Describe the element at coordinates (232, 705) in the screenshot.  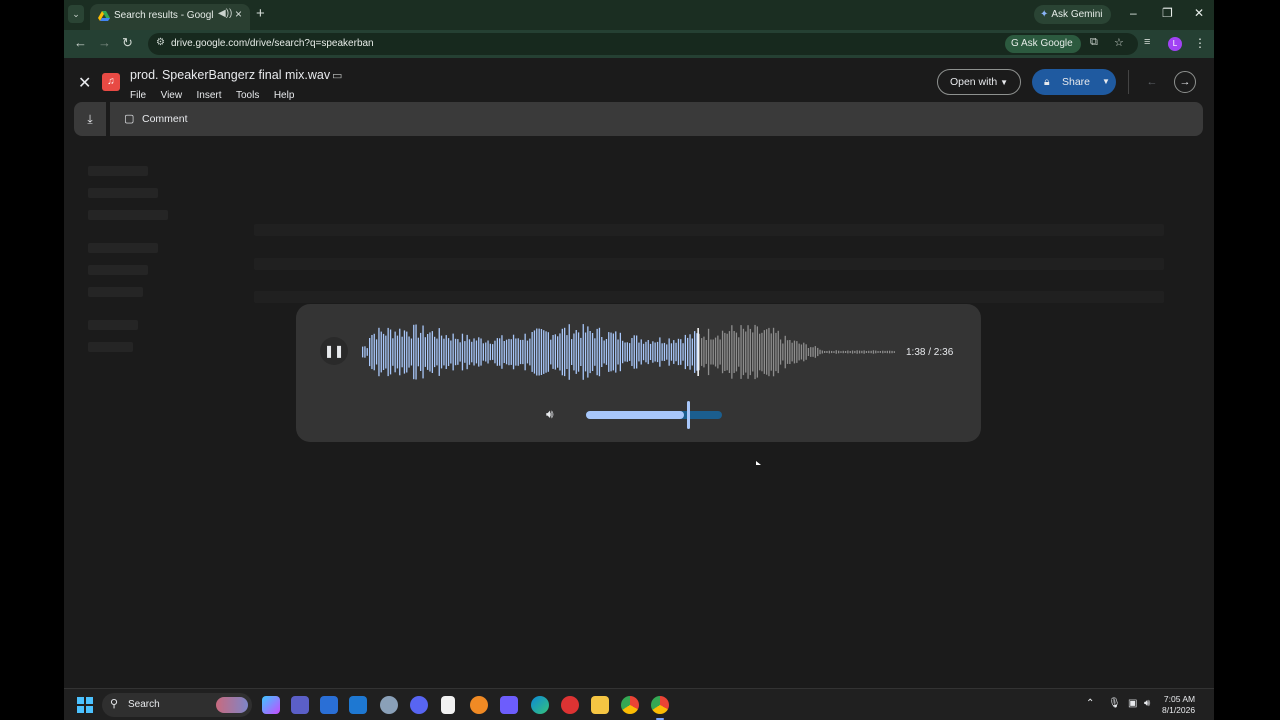
I see `search-highlight-art` at that location.